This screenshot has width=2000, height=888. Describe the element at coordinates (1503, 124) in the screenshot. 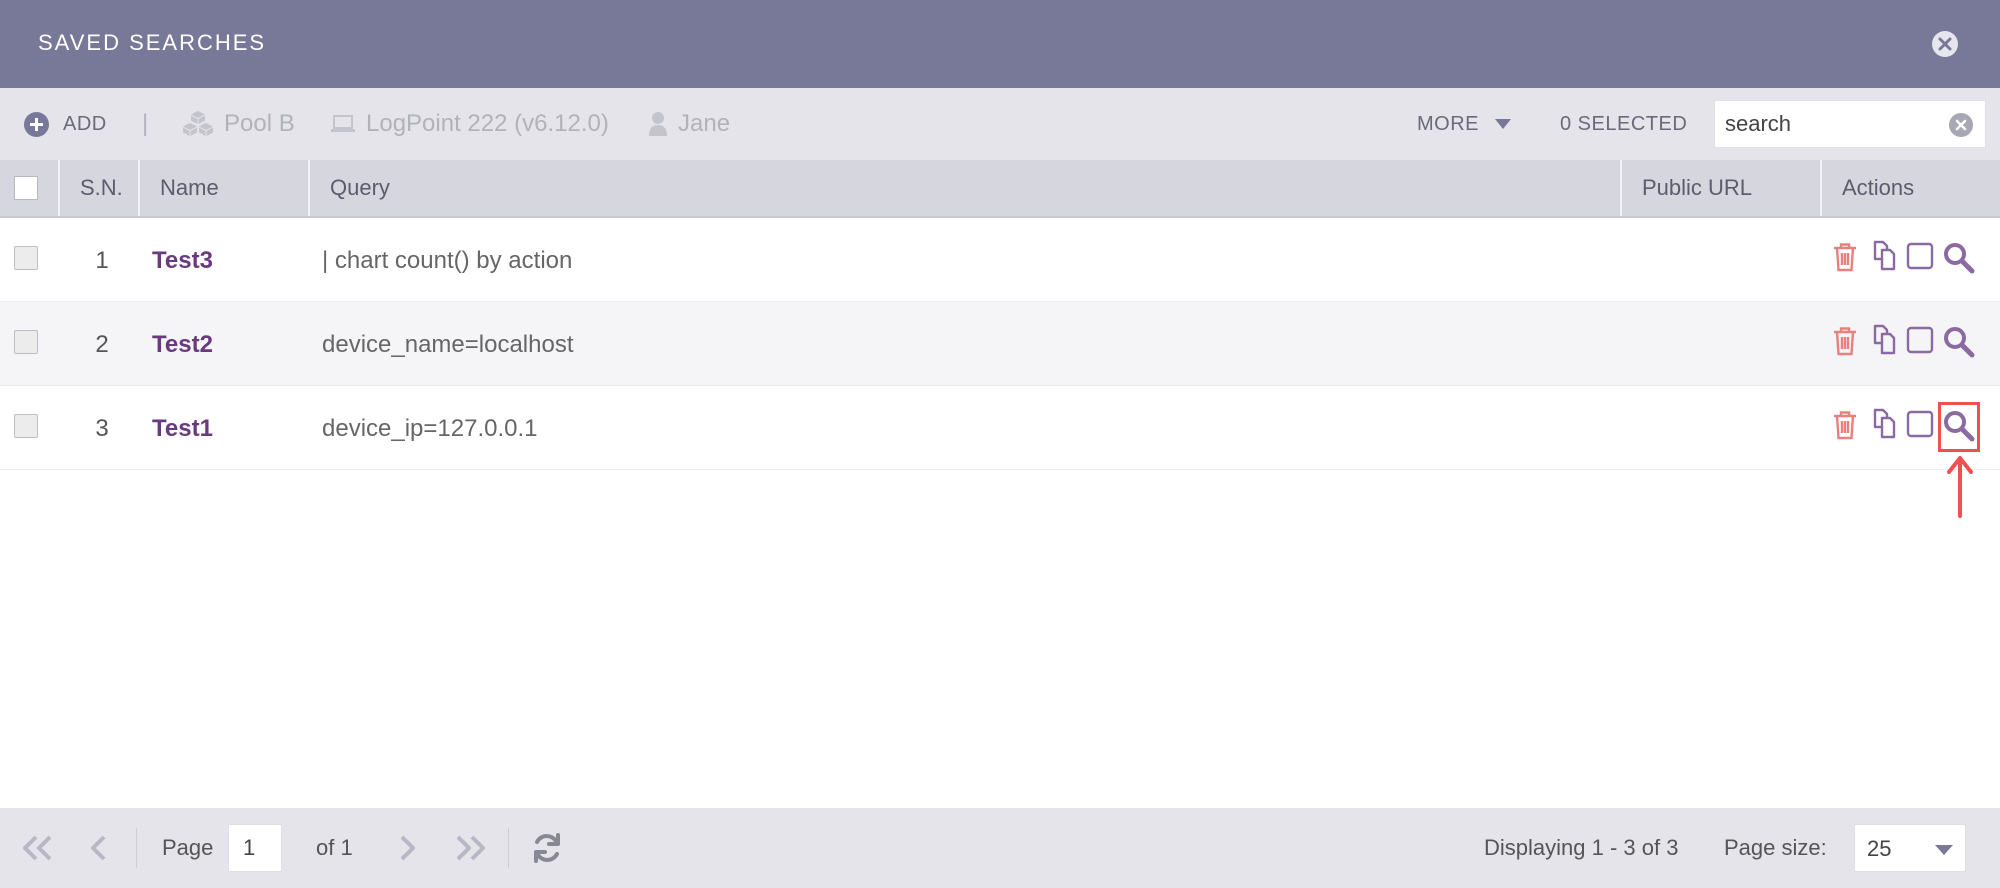

I see `caret-down-icon` at that location.